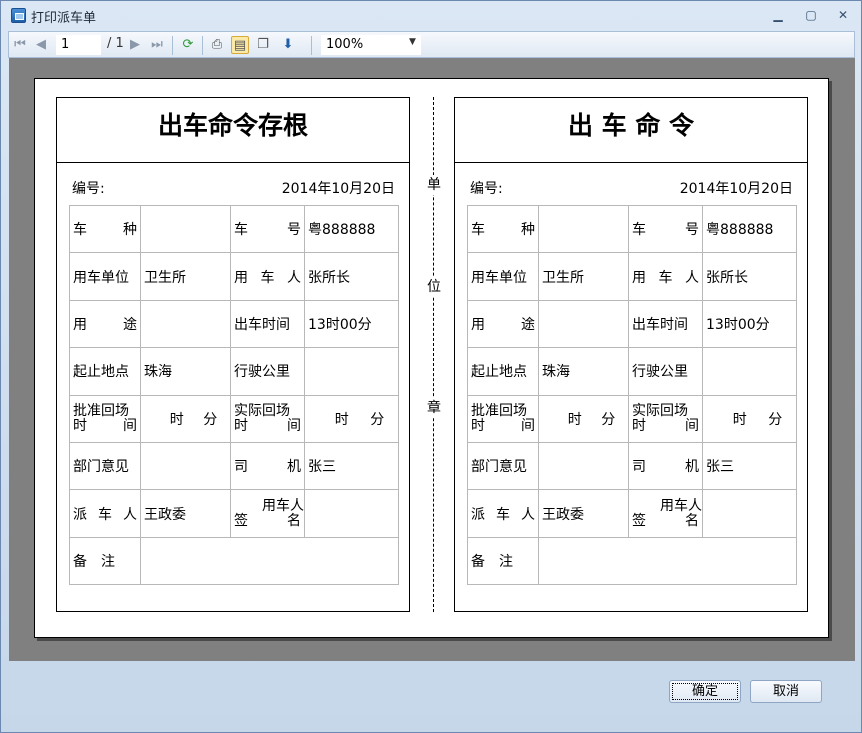  I want to click on maximize-button: ▢, so click(811, 15).